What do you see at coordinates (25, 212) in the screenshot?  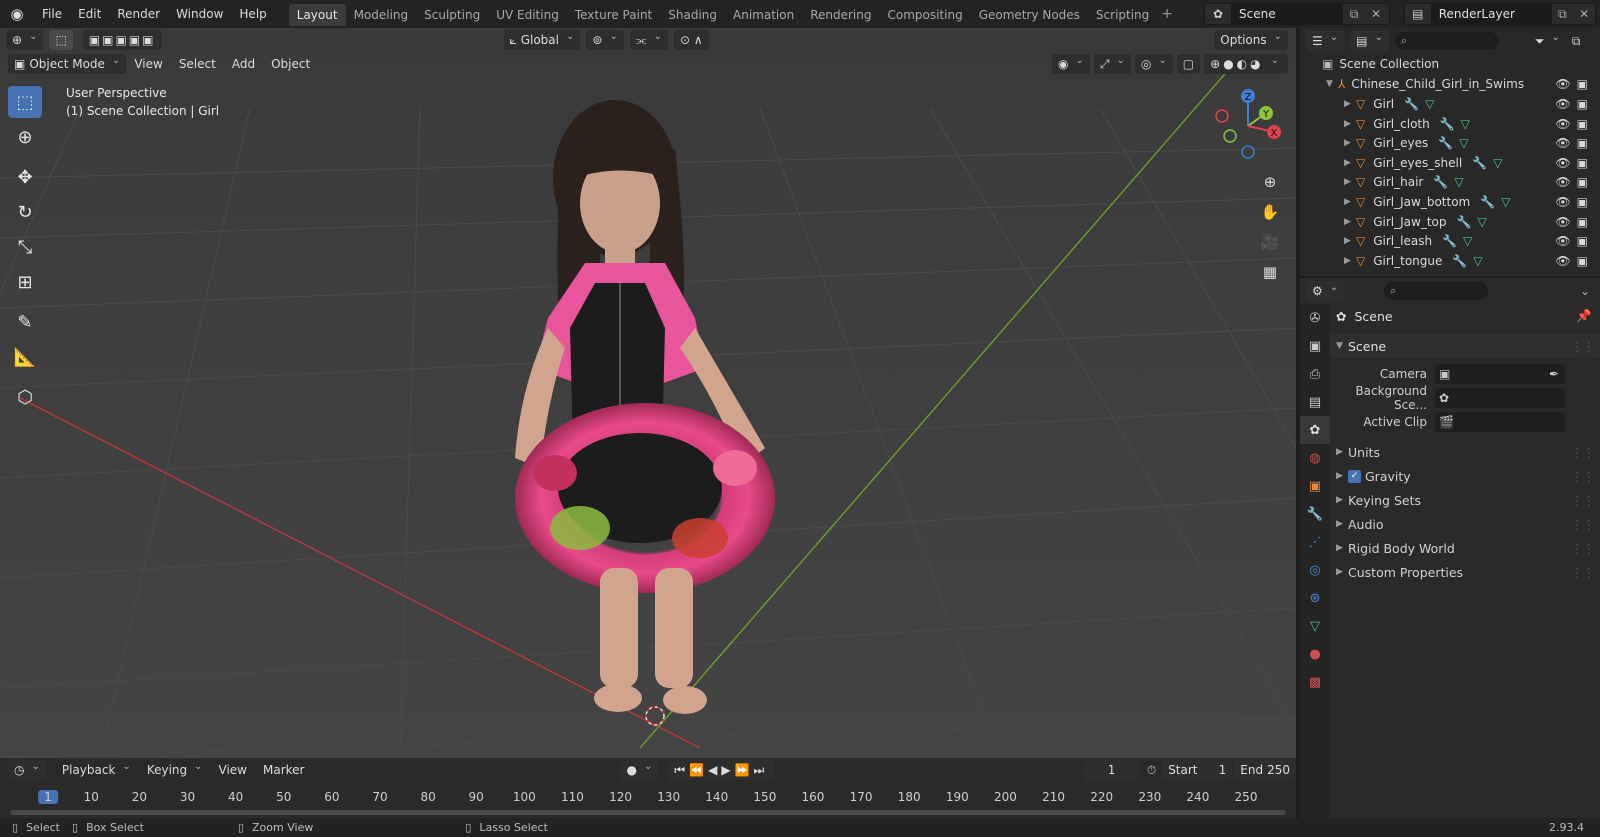 I see `rotate-tool: ↻` at bounding box center [25, 212].